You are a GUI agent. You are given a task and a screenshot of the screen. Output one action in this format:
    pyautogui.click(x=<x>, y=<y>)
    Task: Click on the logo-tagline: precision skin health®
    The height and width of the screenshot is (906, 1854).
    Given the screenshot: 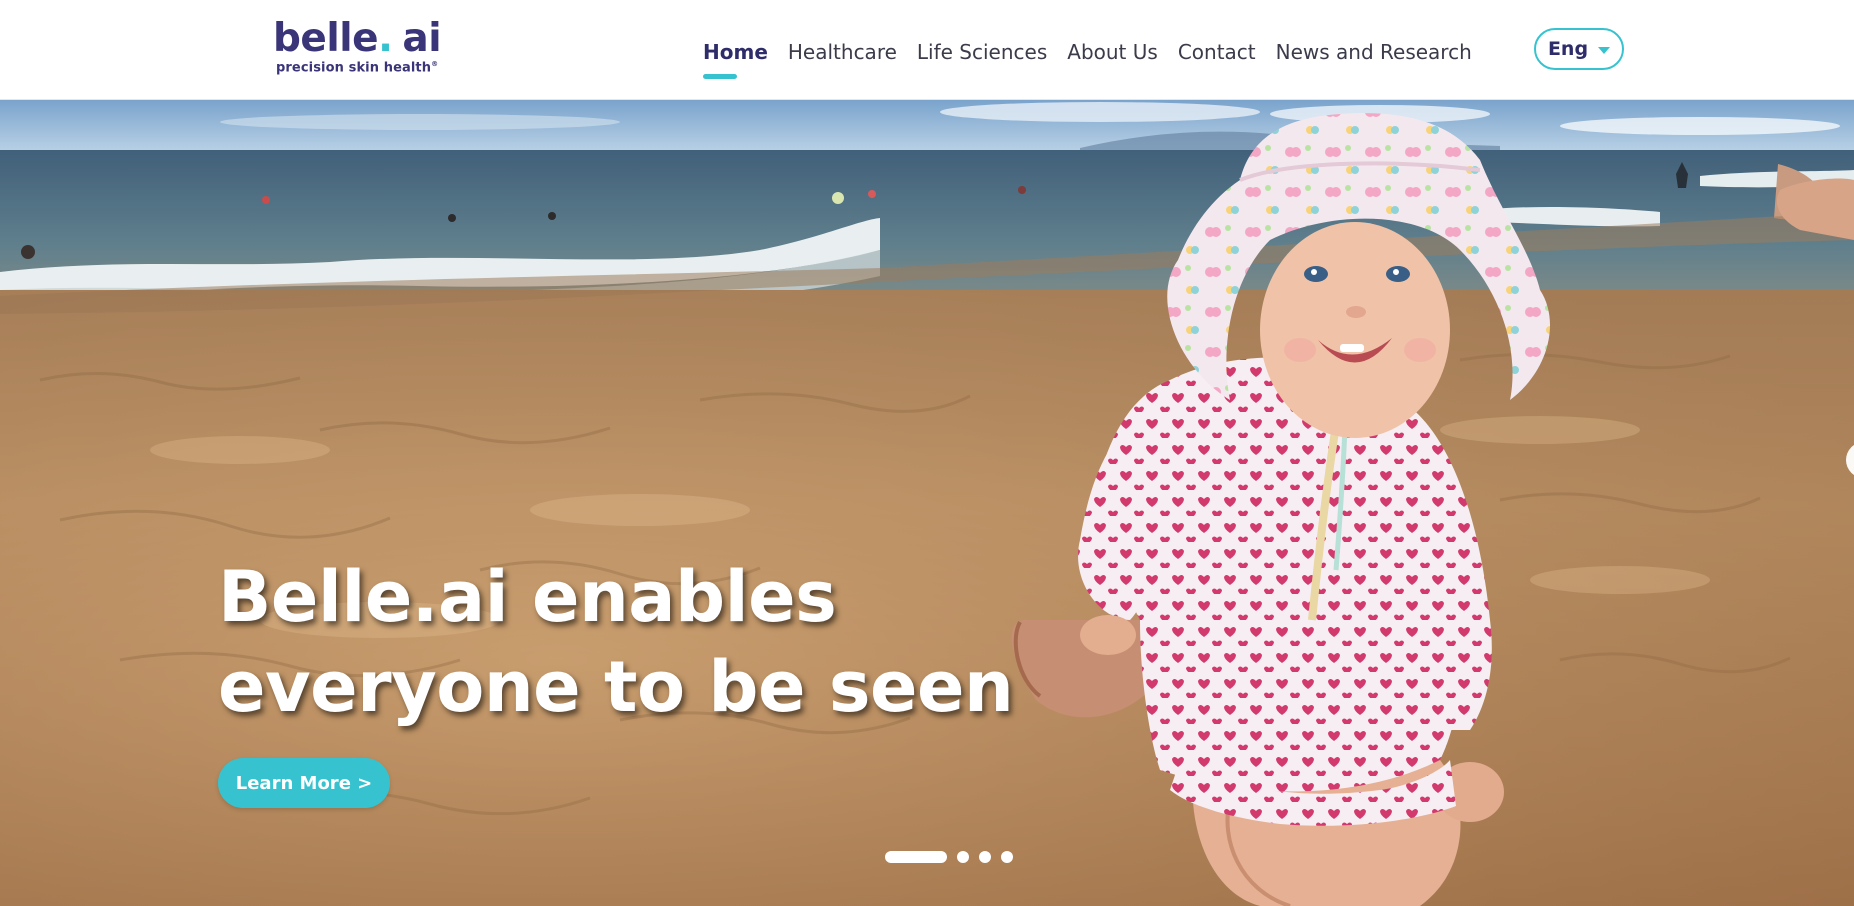 What is the action you would take?
    pyautogui.click(x=358, y=67)
    